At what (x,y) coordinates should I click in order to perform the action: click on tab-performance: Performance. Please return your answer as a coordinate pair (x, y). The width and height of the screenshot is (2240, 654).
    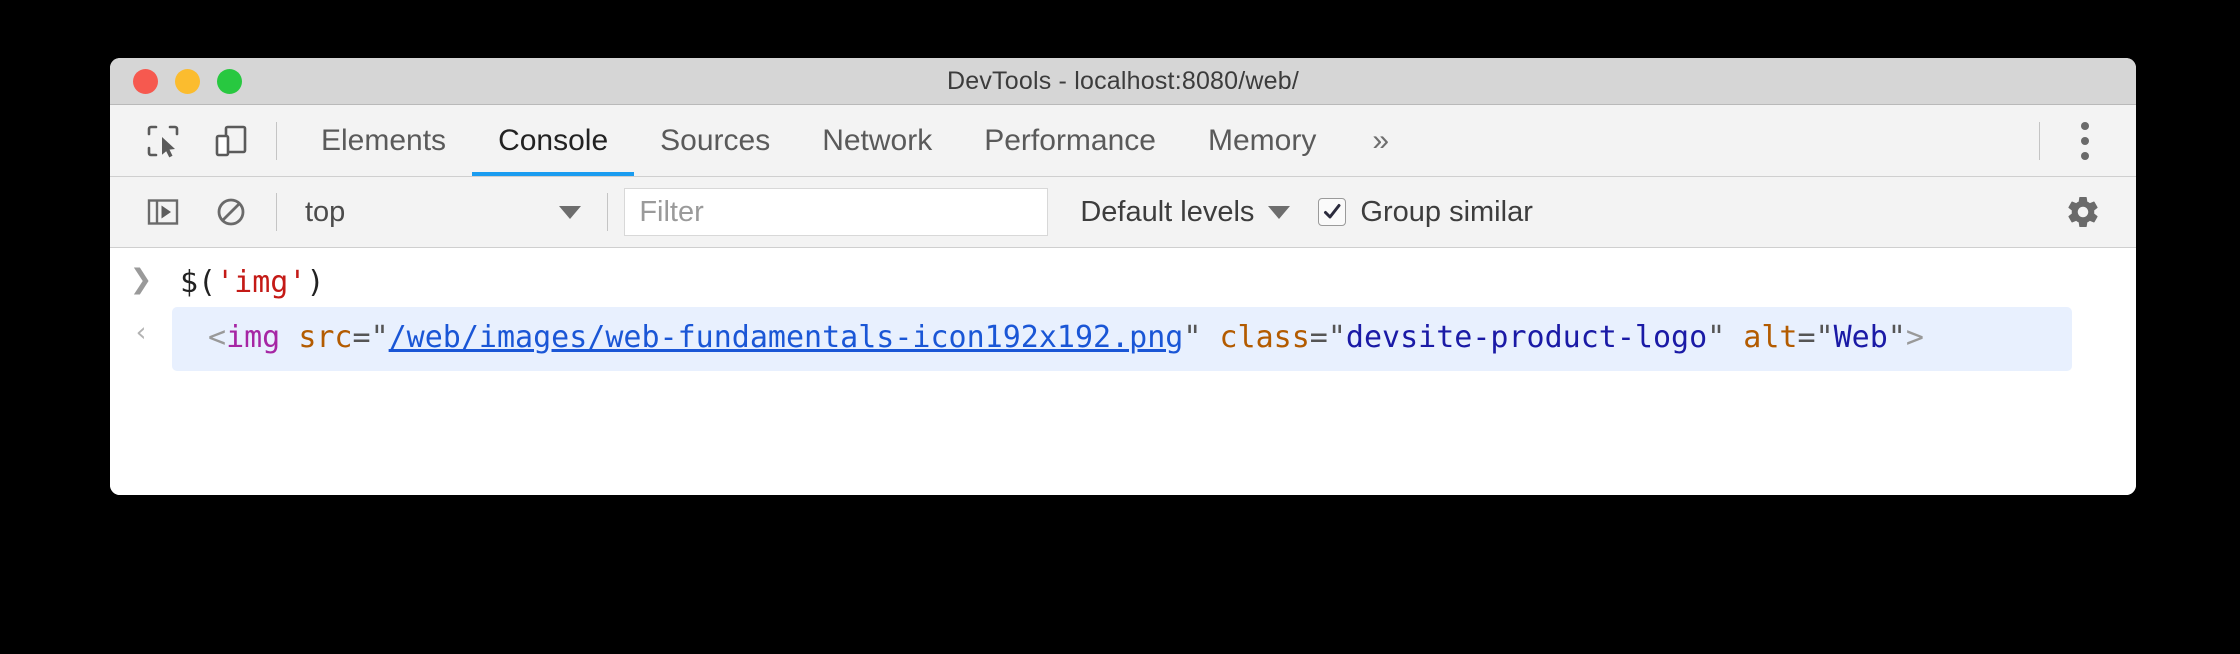
    Looking at the image, I should click on (1070, 140).